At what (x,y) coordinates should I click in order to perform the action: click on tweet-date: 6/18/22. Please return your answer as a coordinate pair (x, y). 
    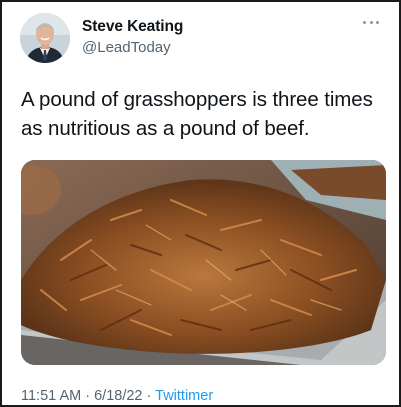
    Looking at the image, I should click on (118, 396).